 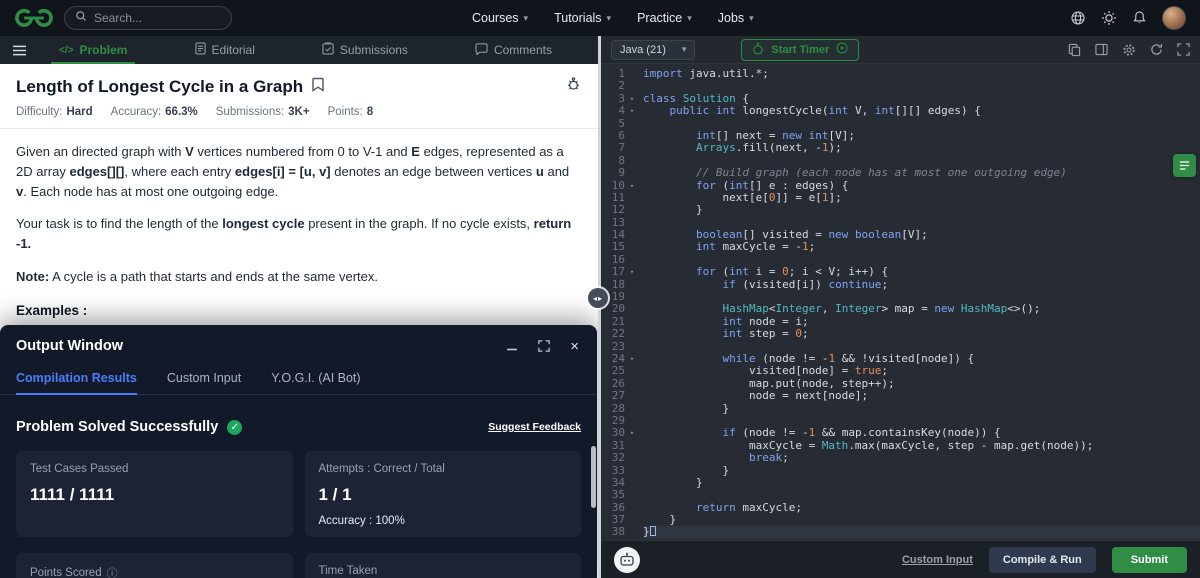 I want to click on top-navbar: Courses▾ Tutorials▾ Practice▾ Jobs▾, so click(x=600, y=18).